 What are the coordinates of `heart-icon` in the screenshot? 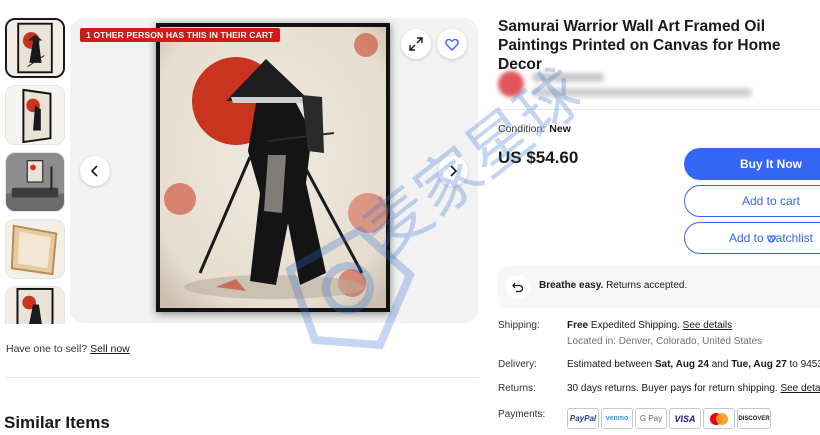 It's located at (452, 44).